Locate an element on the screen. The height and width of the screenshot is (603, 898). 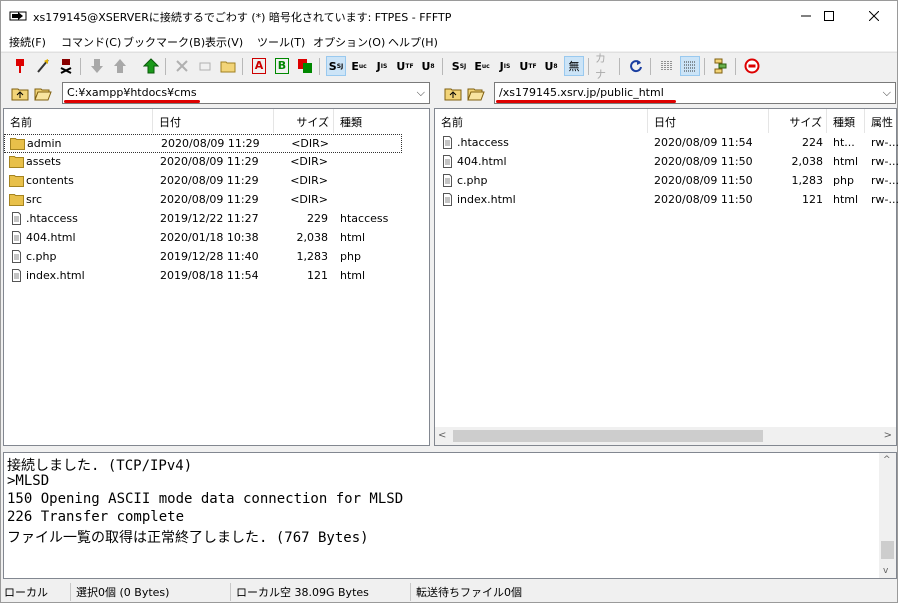
list-item: .htaccess 2019/12/22 11:27 229 htaccess is located at coordinates (214, 219).